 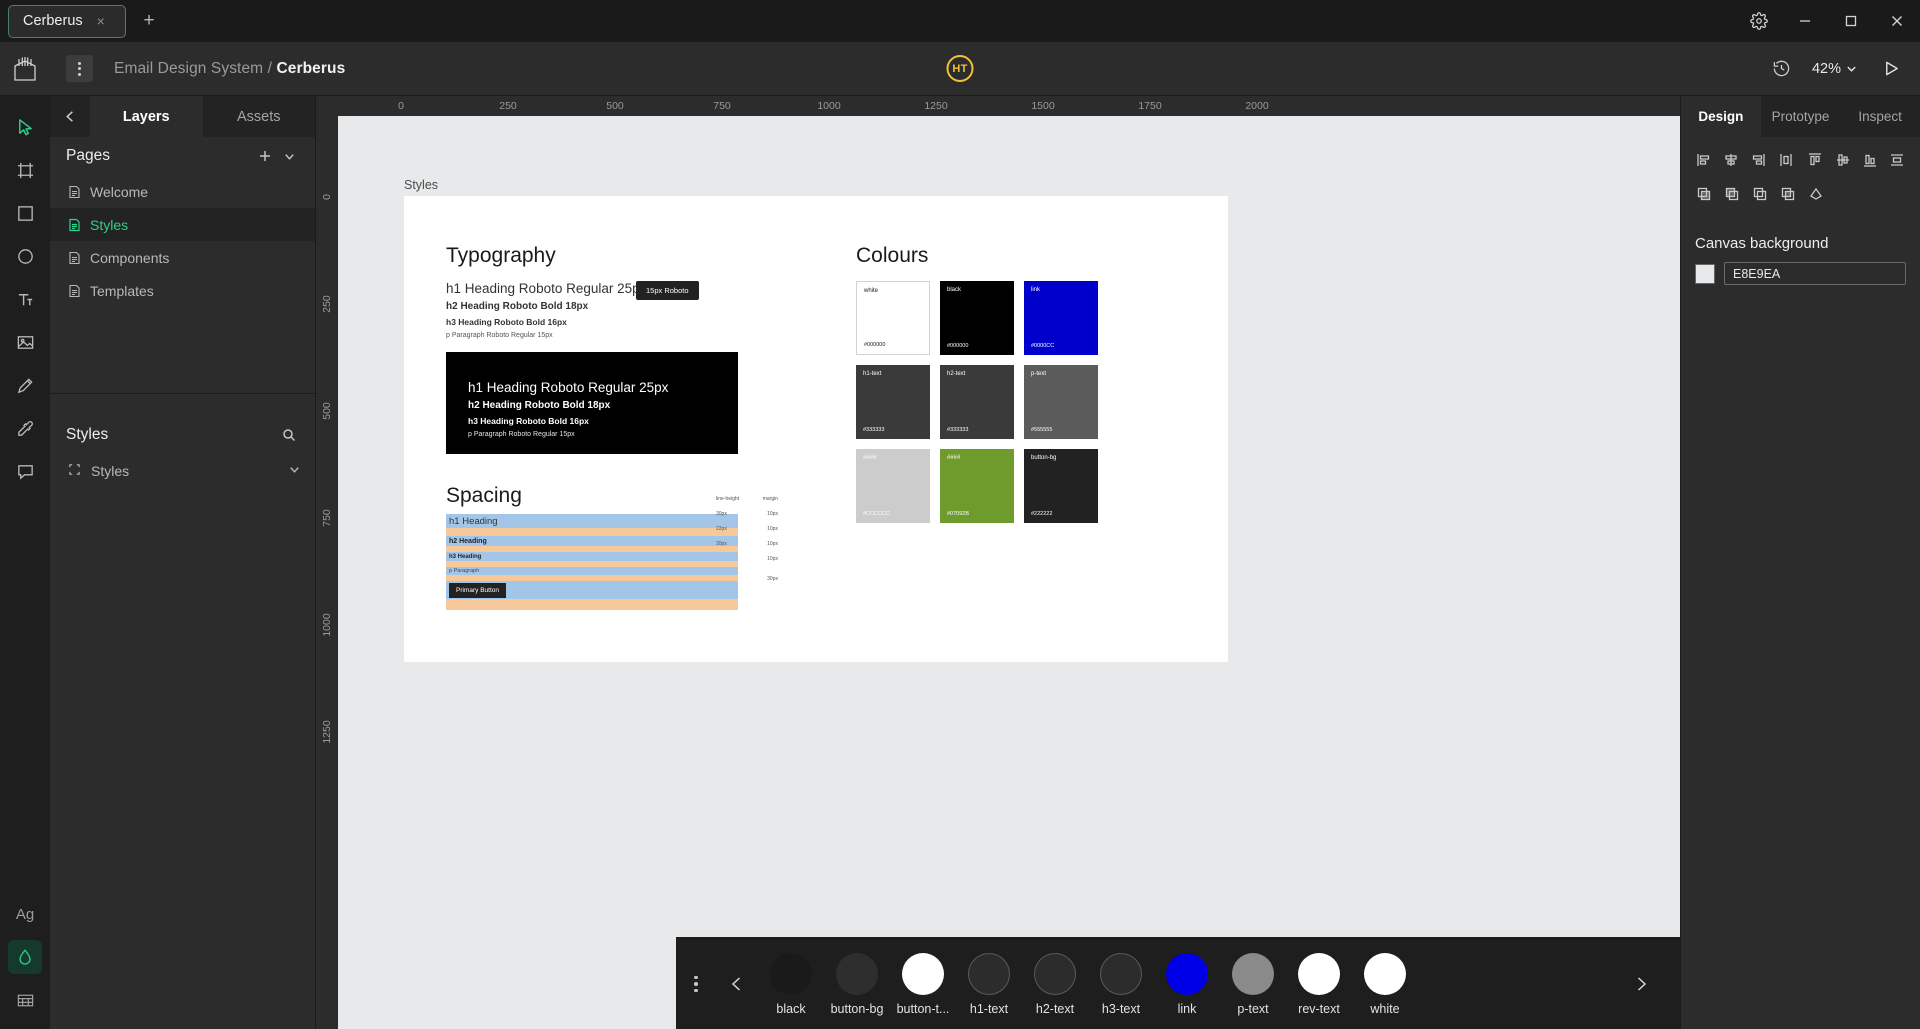 I want to click on flatten-selection-icon, so click(x=1816, y=194).